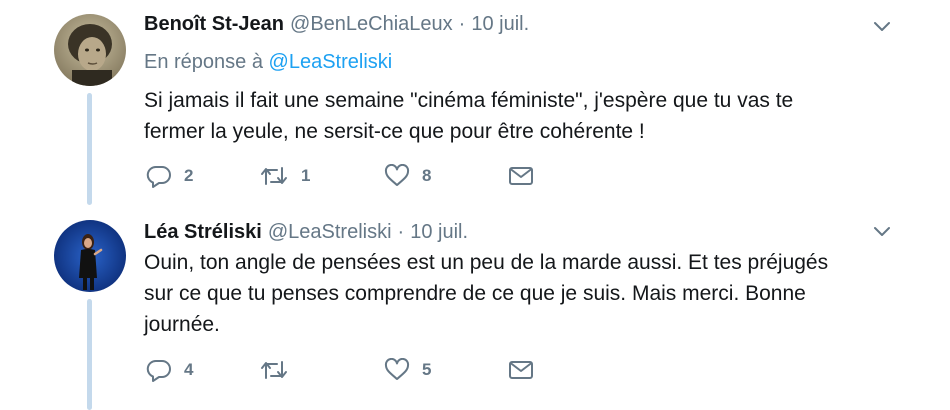 The image size is (950, 410). What do you see at coordinates (182, 324) in the screenshot?
I see `tweet-text-line: journée.` at bounding box center [182, 324].